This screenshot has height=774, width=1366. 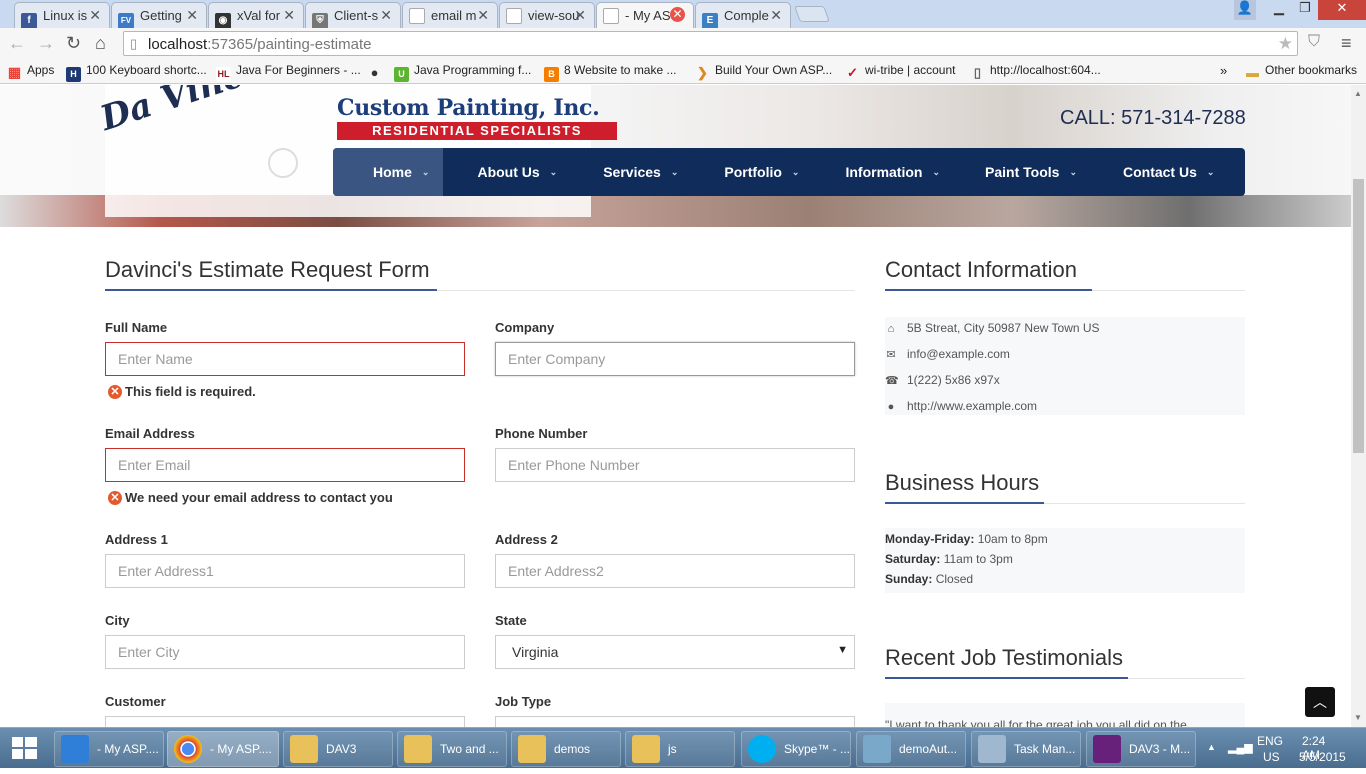 I want to click on scrollbar-thumb, so click(x=1358, y=316).